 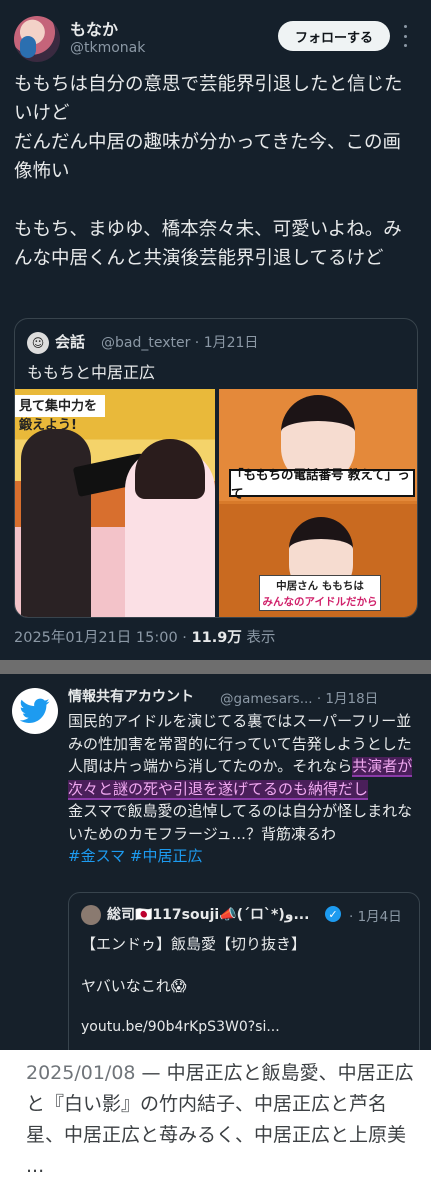 I want to click on tweet-line: だんだん中居の趣味が分かってきた今、この画像怖い, so click(x=208, y=157).